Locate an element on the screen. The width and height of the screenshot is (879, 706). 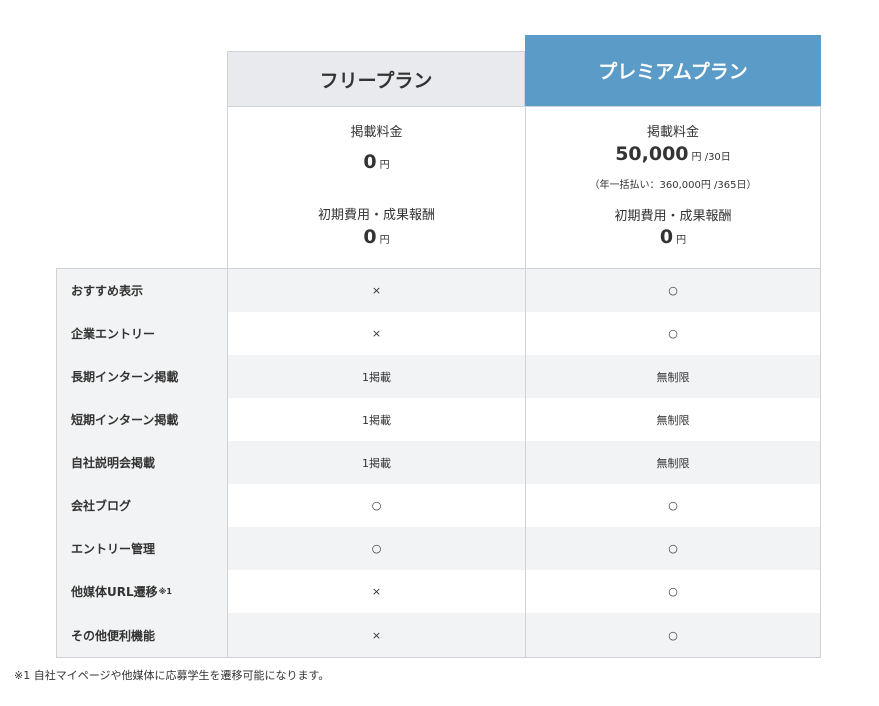
free-plan-header: フリープラン is located at coordinates (376, 78).